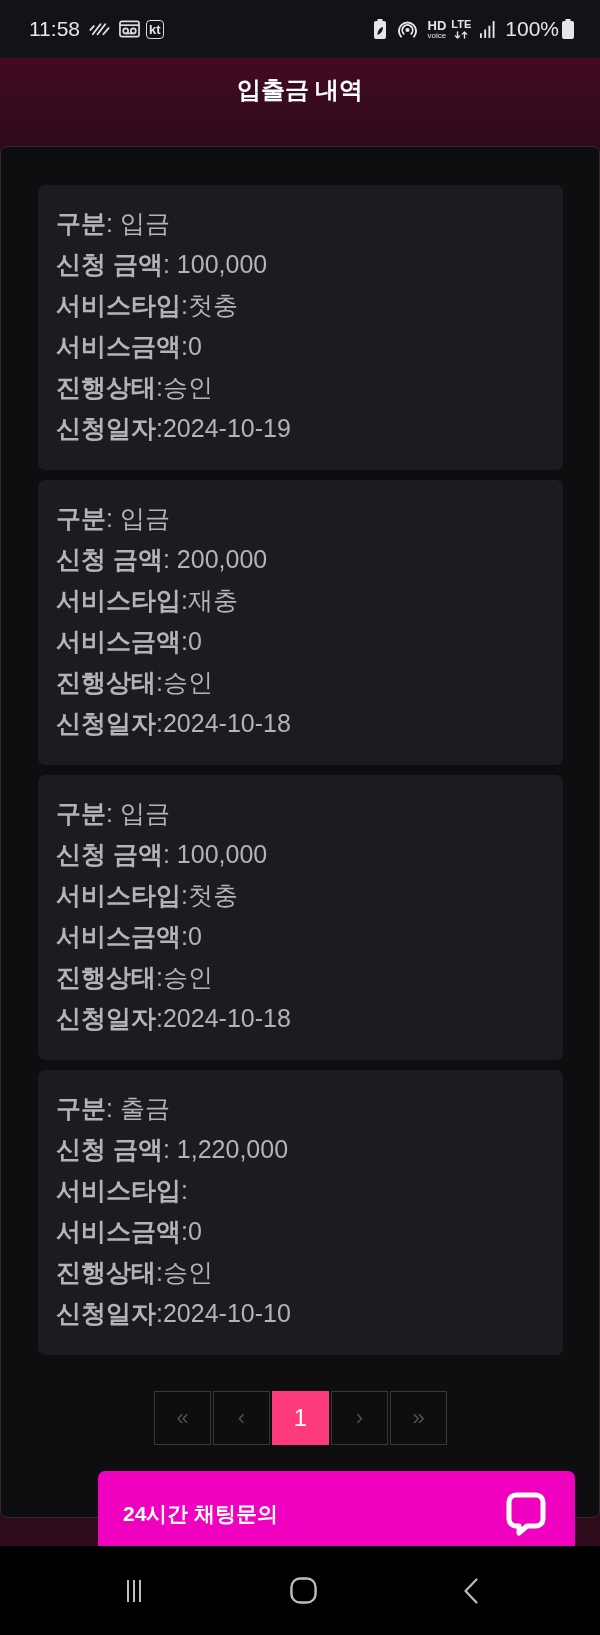 The width and height of the screenshot is (600, 1635). I want to click on battery-leaf-icon, so click(379, 29).